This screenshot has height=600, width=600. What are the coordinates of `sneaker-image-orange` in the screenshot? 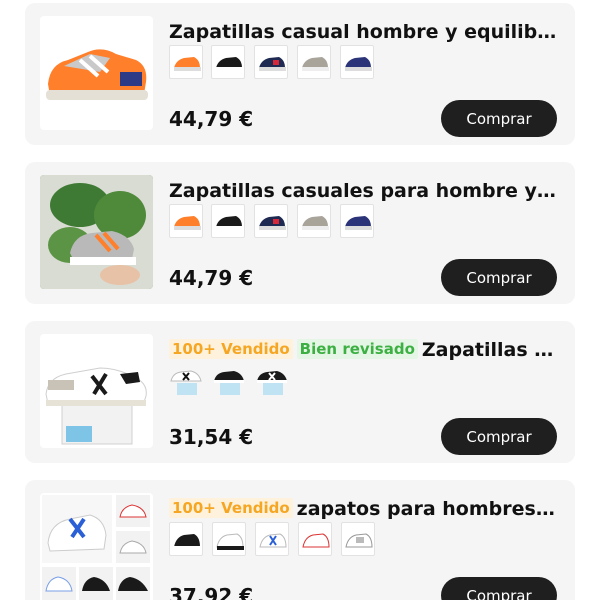 It's located at (97, 74).